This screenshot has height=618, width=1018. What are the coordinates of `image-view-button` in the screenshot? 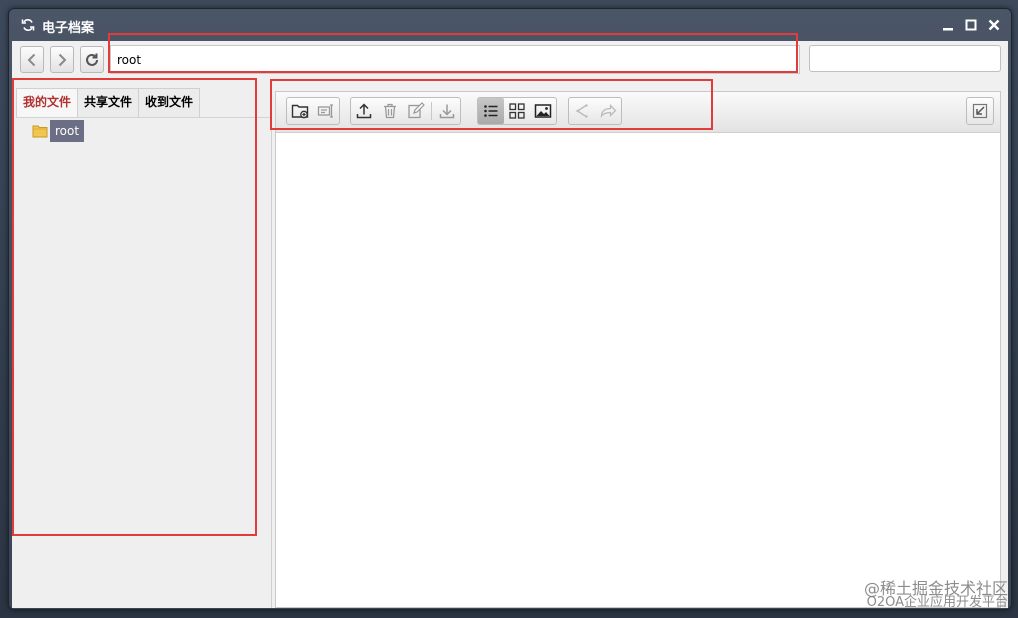 It's located at (543, 111).